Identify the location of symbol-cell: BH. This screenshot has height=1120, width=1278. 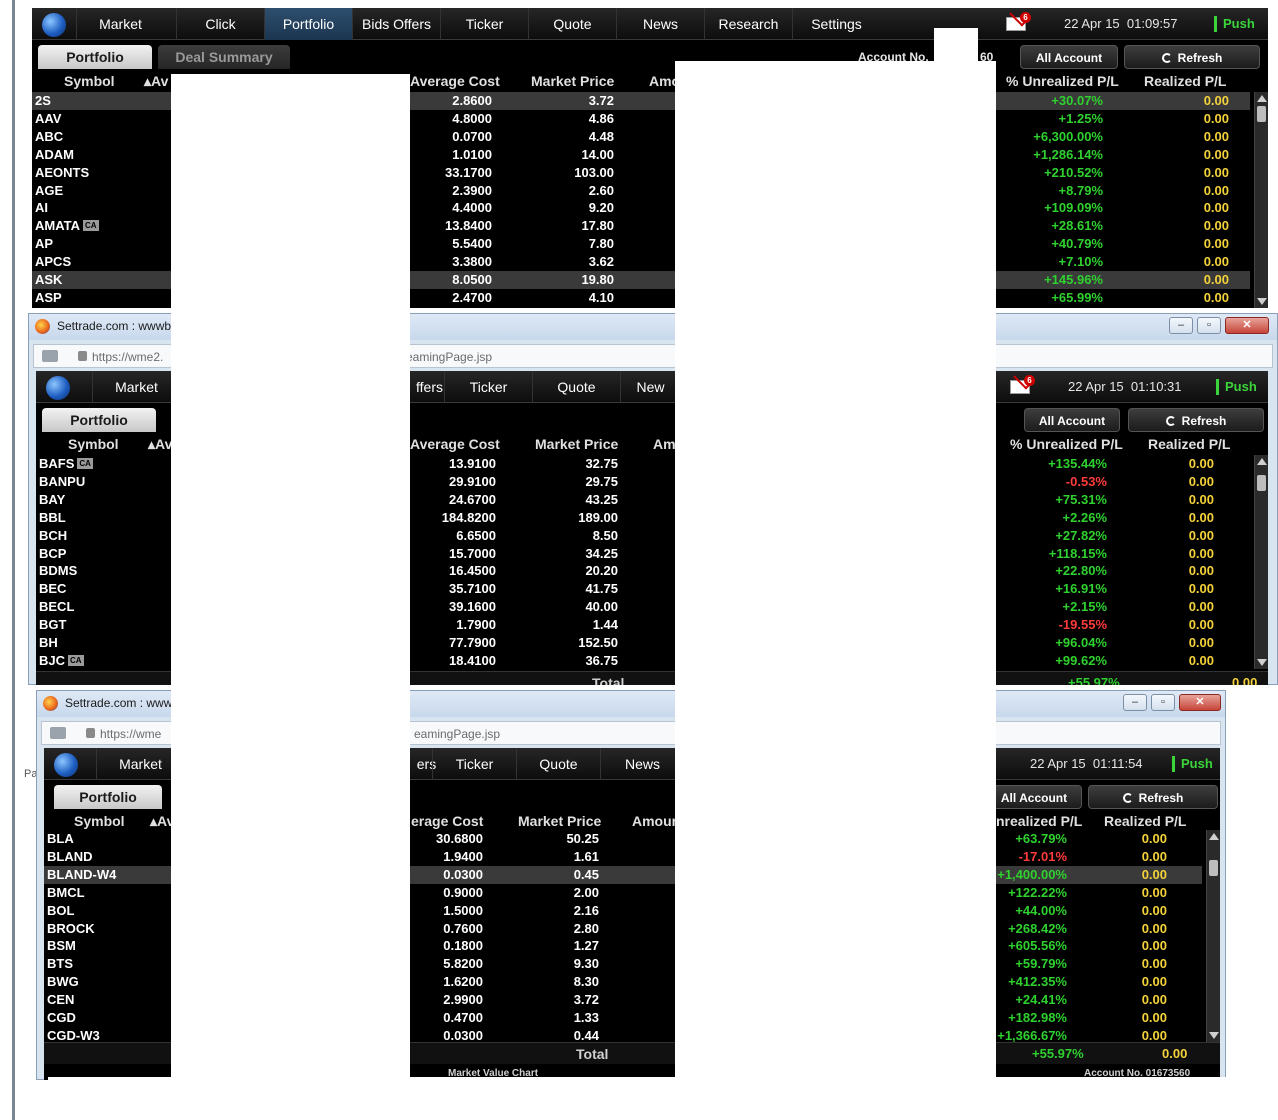
(48, 642).